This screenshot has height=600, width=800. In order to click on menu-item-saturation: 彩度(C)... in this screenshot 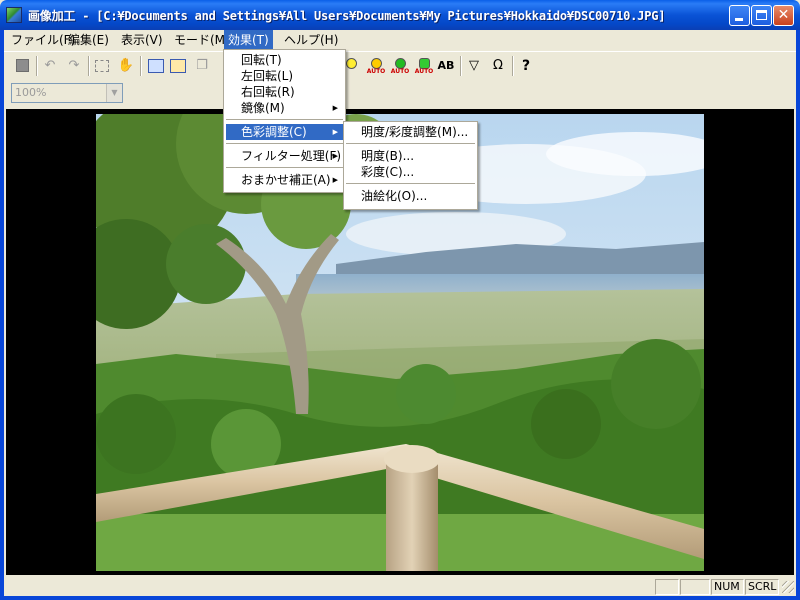, I will do `click(410, 172)`.